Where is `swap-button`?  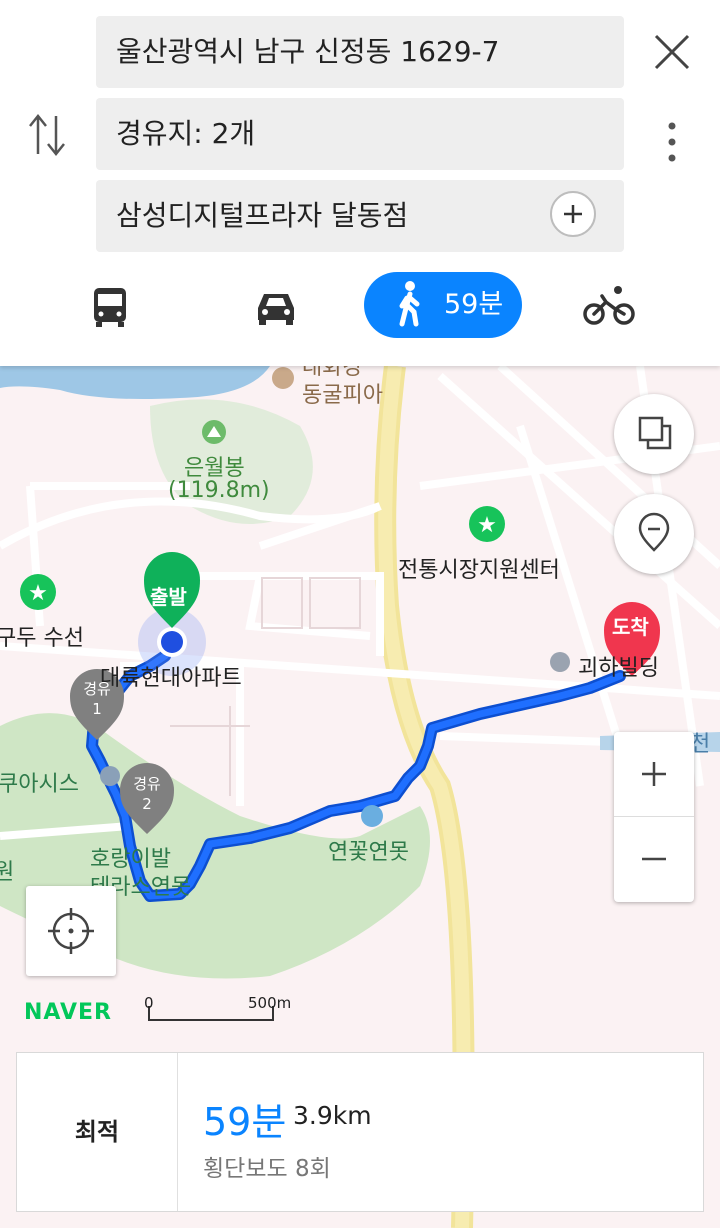 swap-button is located at coordinates (47, 135).